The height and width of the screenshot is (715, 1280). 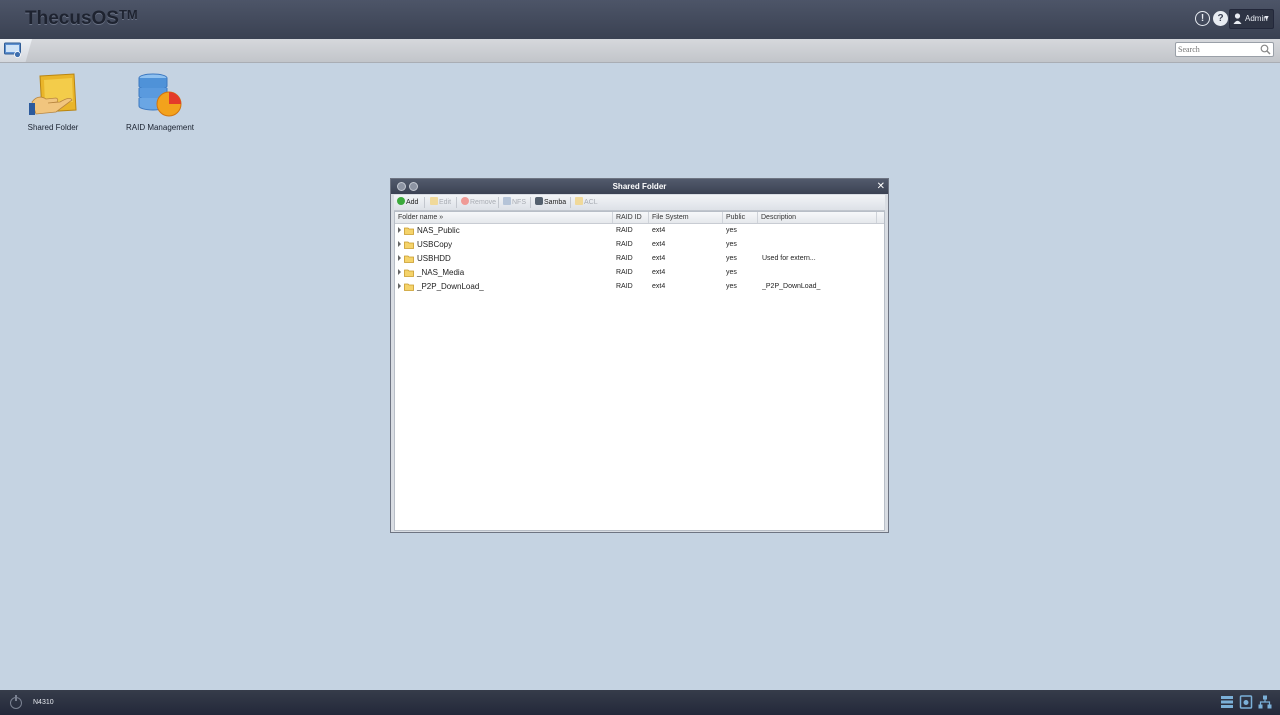 I want to click on user-menu-button: Admin ▼, so click(x=1251, y=19).